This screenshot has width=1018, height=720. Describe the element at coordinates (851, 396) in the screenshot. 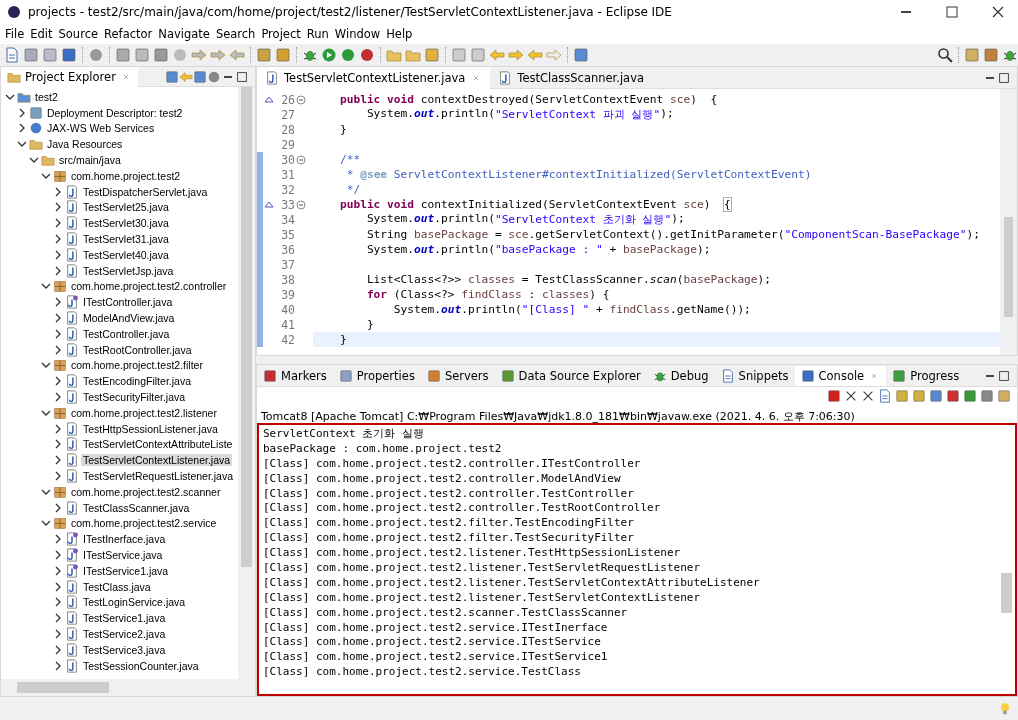

I see `remove-icon` at that location.